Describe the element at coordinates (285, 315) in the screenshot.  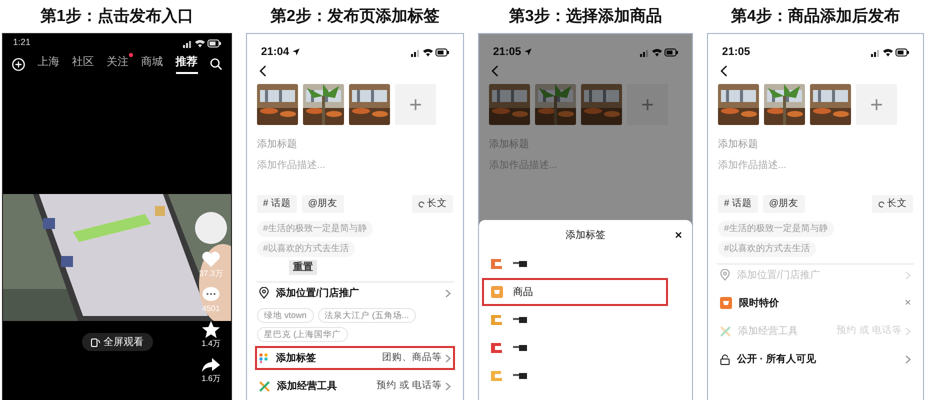
I see `location-chip: 绿地 vtown` at that location.